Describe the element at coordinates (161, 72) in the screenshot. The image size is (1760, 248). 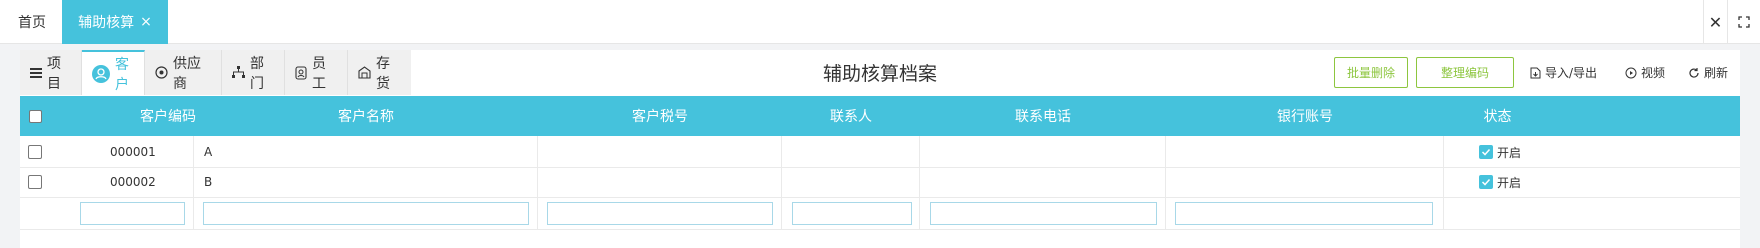
I see `supplier-icon` at that location.